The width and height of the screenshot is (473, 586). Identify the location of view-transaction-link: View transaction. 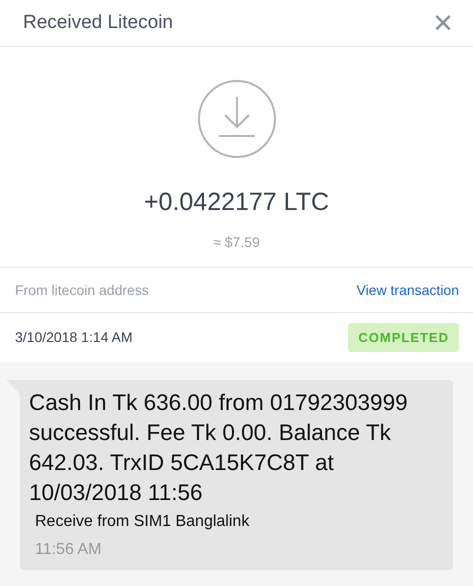
(407, 290).